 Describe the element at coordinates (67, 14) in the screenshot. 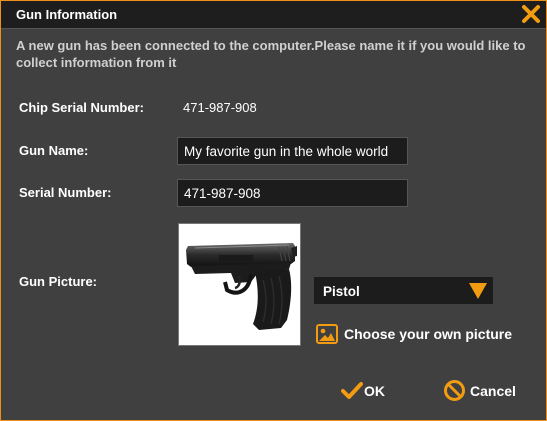

I see `dialog-title: Gun Information` at that location.